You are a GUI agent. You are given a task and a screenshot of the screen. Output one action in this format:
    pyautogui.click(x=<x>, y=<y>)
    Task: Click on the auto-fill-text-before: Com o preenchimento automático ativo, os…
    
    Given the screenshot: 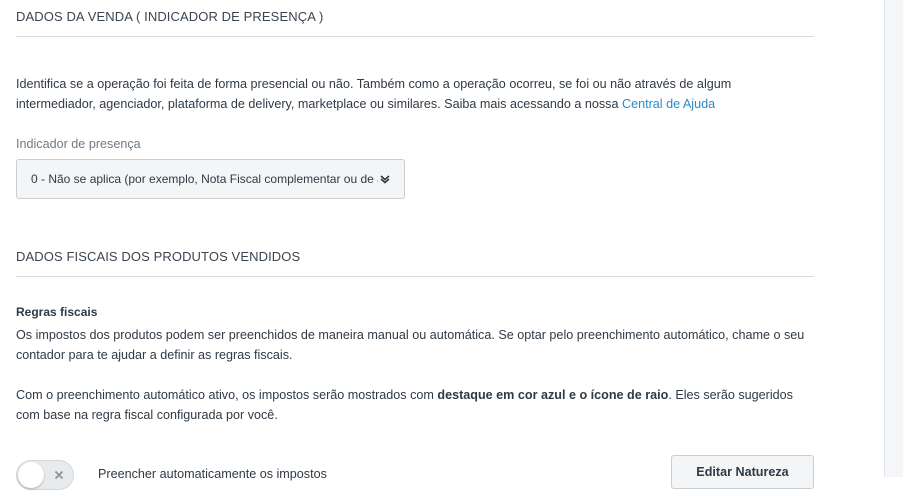 What is the action you would take?
    pyautogui.click(x=227, y=395)
    